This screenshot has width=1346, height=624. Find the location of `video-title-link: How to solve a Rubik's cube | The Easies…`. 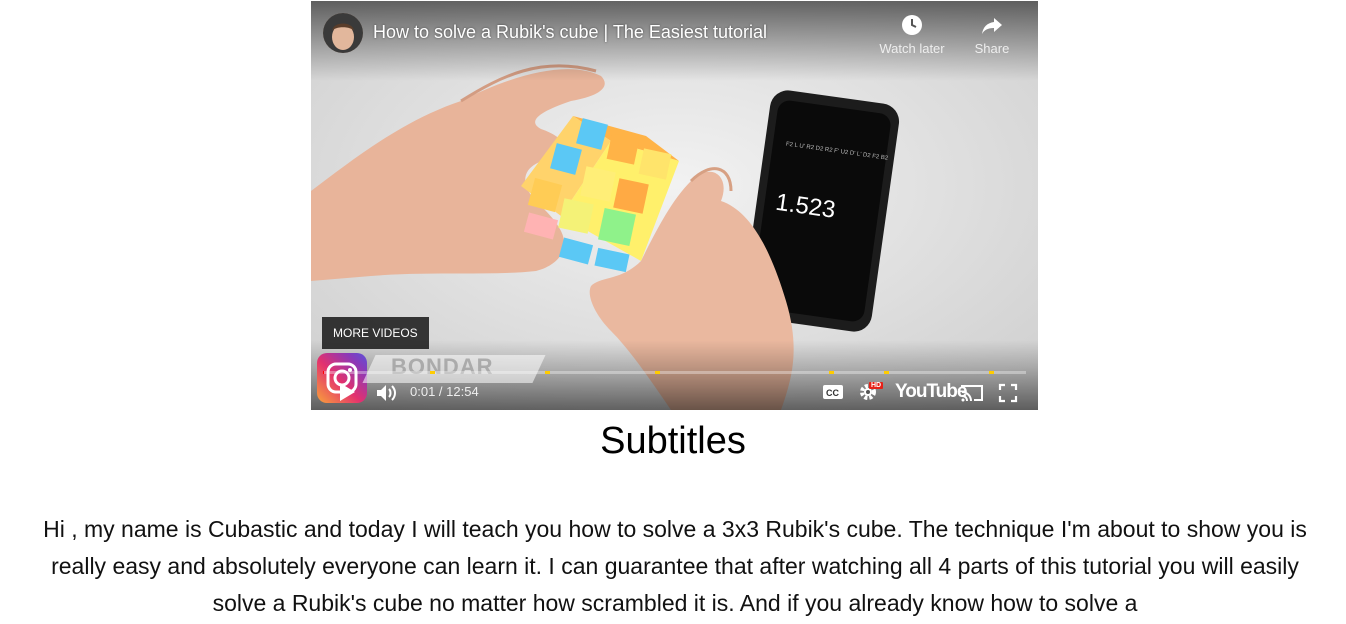

video-title-link: How to solve a Rubik's cube | The Easies… is located at coordinates (570, 32).